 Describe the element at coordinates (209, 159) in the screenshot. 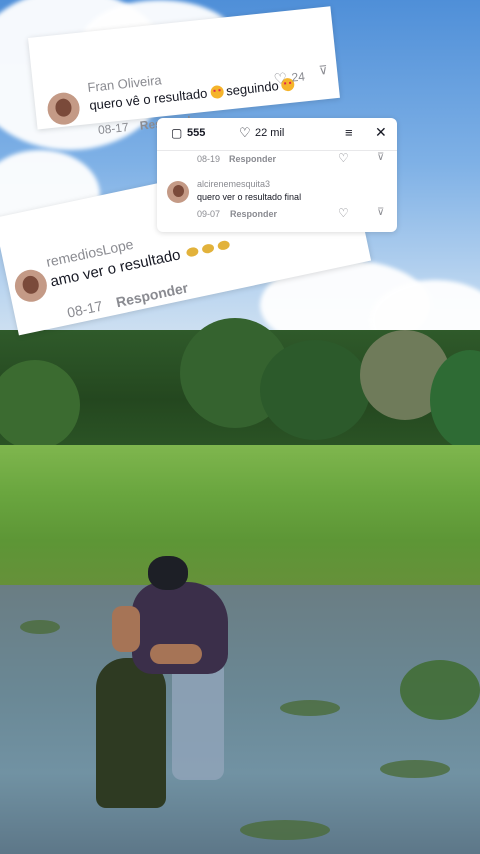

I see `comment-date: 08-19` at that location.